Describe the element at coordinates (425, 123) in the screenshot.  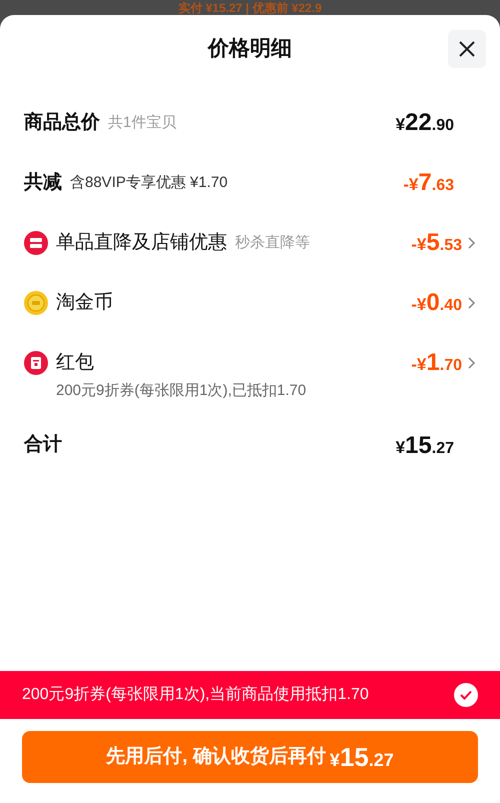
I see `row-amount: ¥22.90` at that location.